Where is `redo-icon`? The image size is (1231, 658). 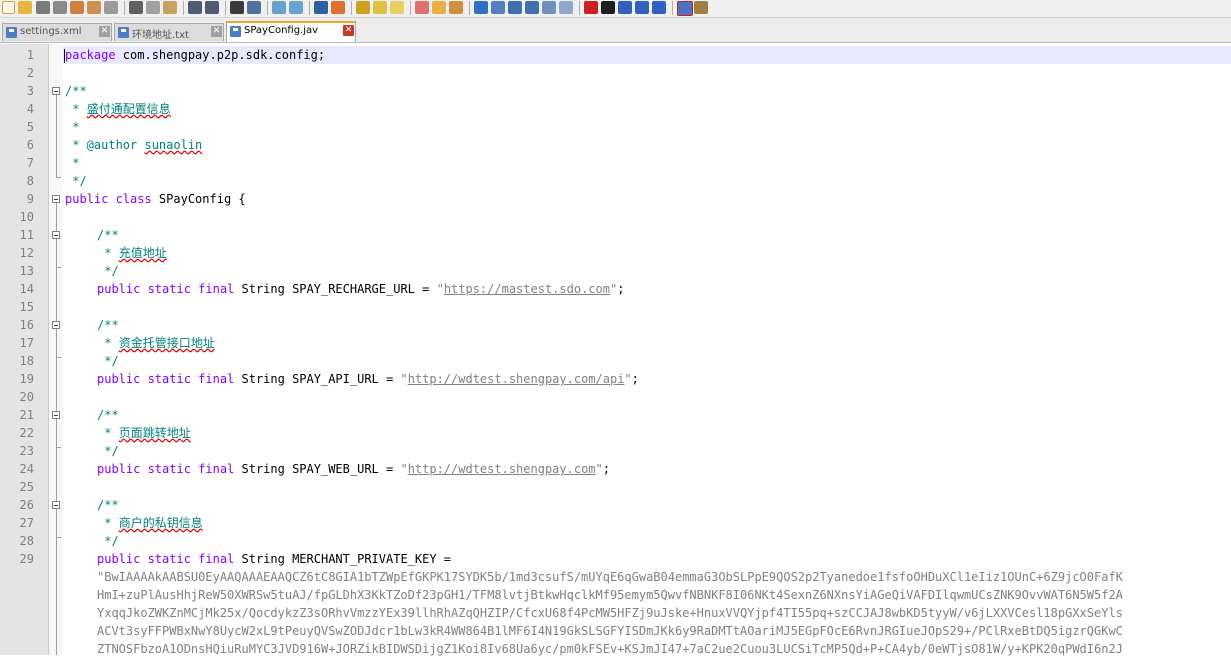 redo-icon is located at coordinates (212, 7).